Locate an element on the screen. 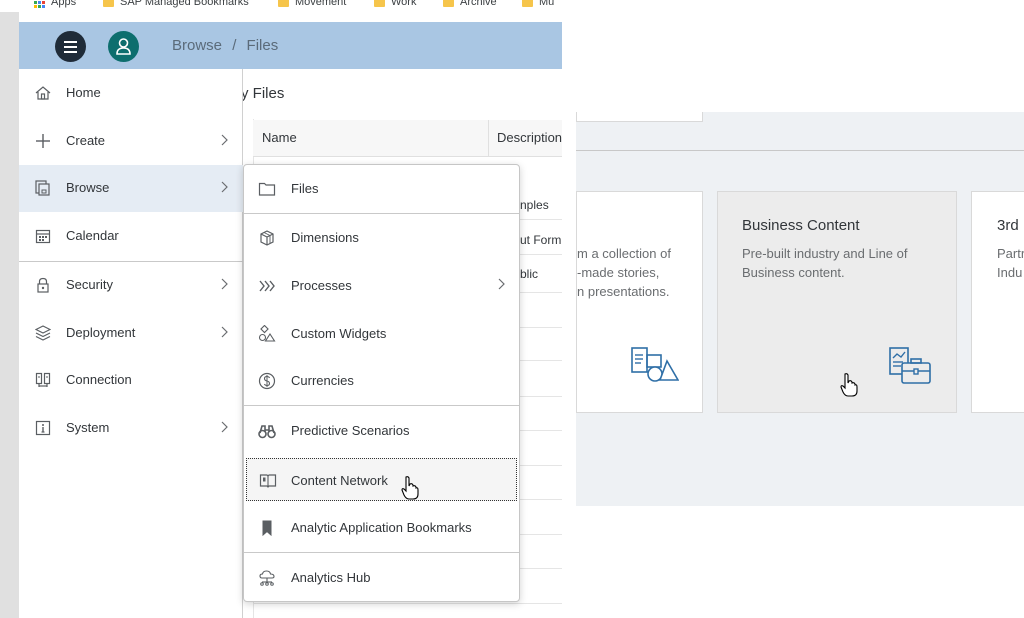 This screenshot has height=618, width=1024. breadcrumb-files: Files is located at coordinates (262, 45).